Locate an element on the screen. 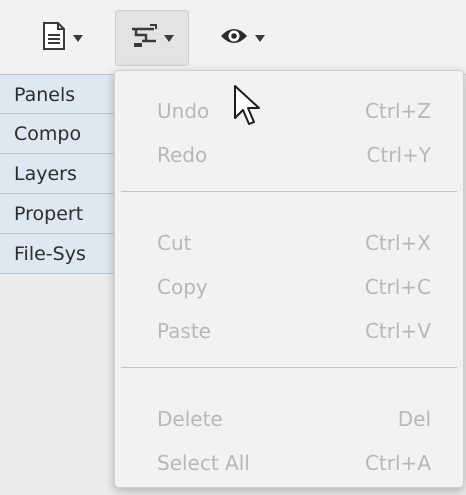 Image resolution: width=466 pixels, height=495 pixels. view-menu-button is located at coordinates (242, 38).